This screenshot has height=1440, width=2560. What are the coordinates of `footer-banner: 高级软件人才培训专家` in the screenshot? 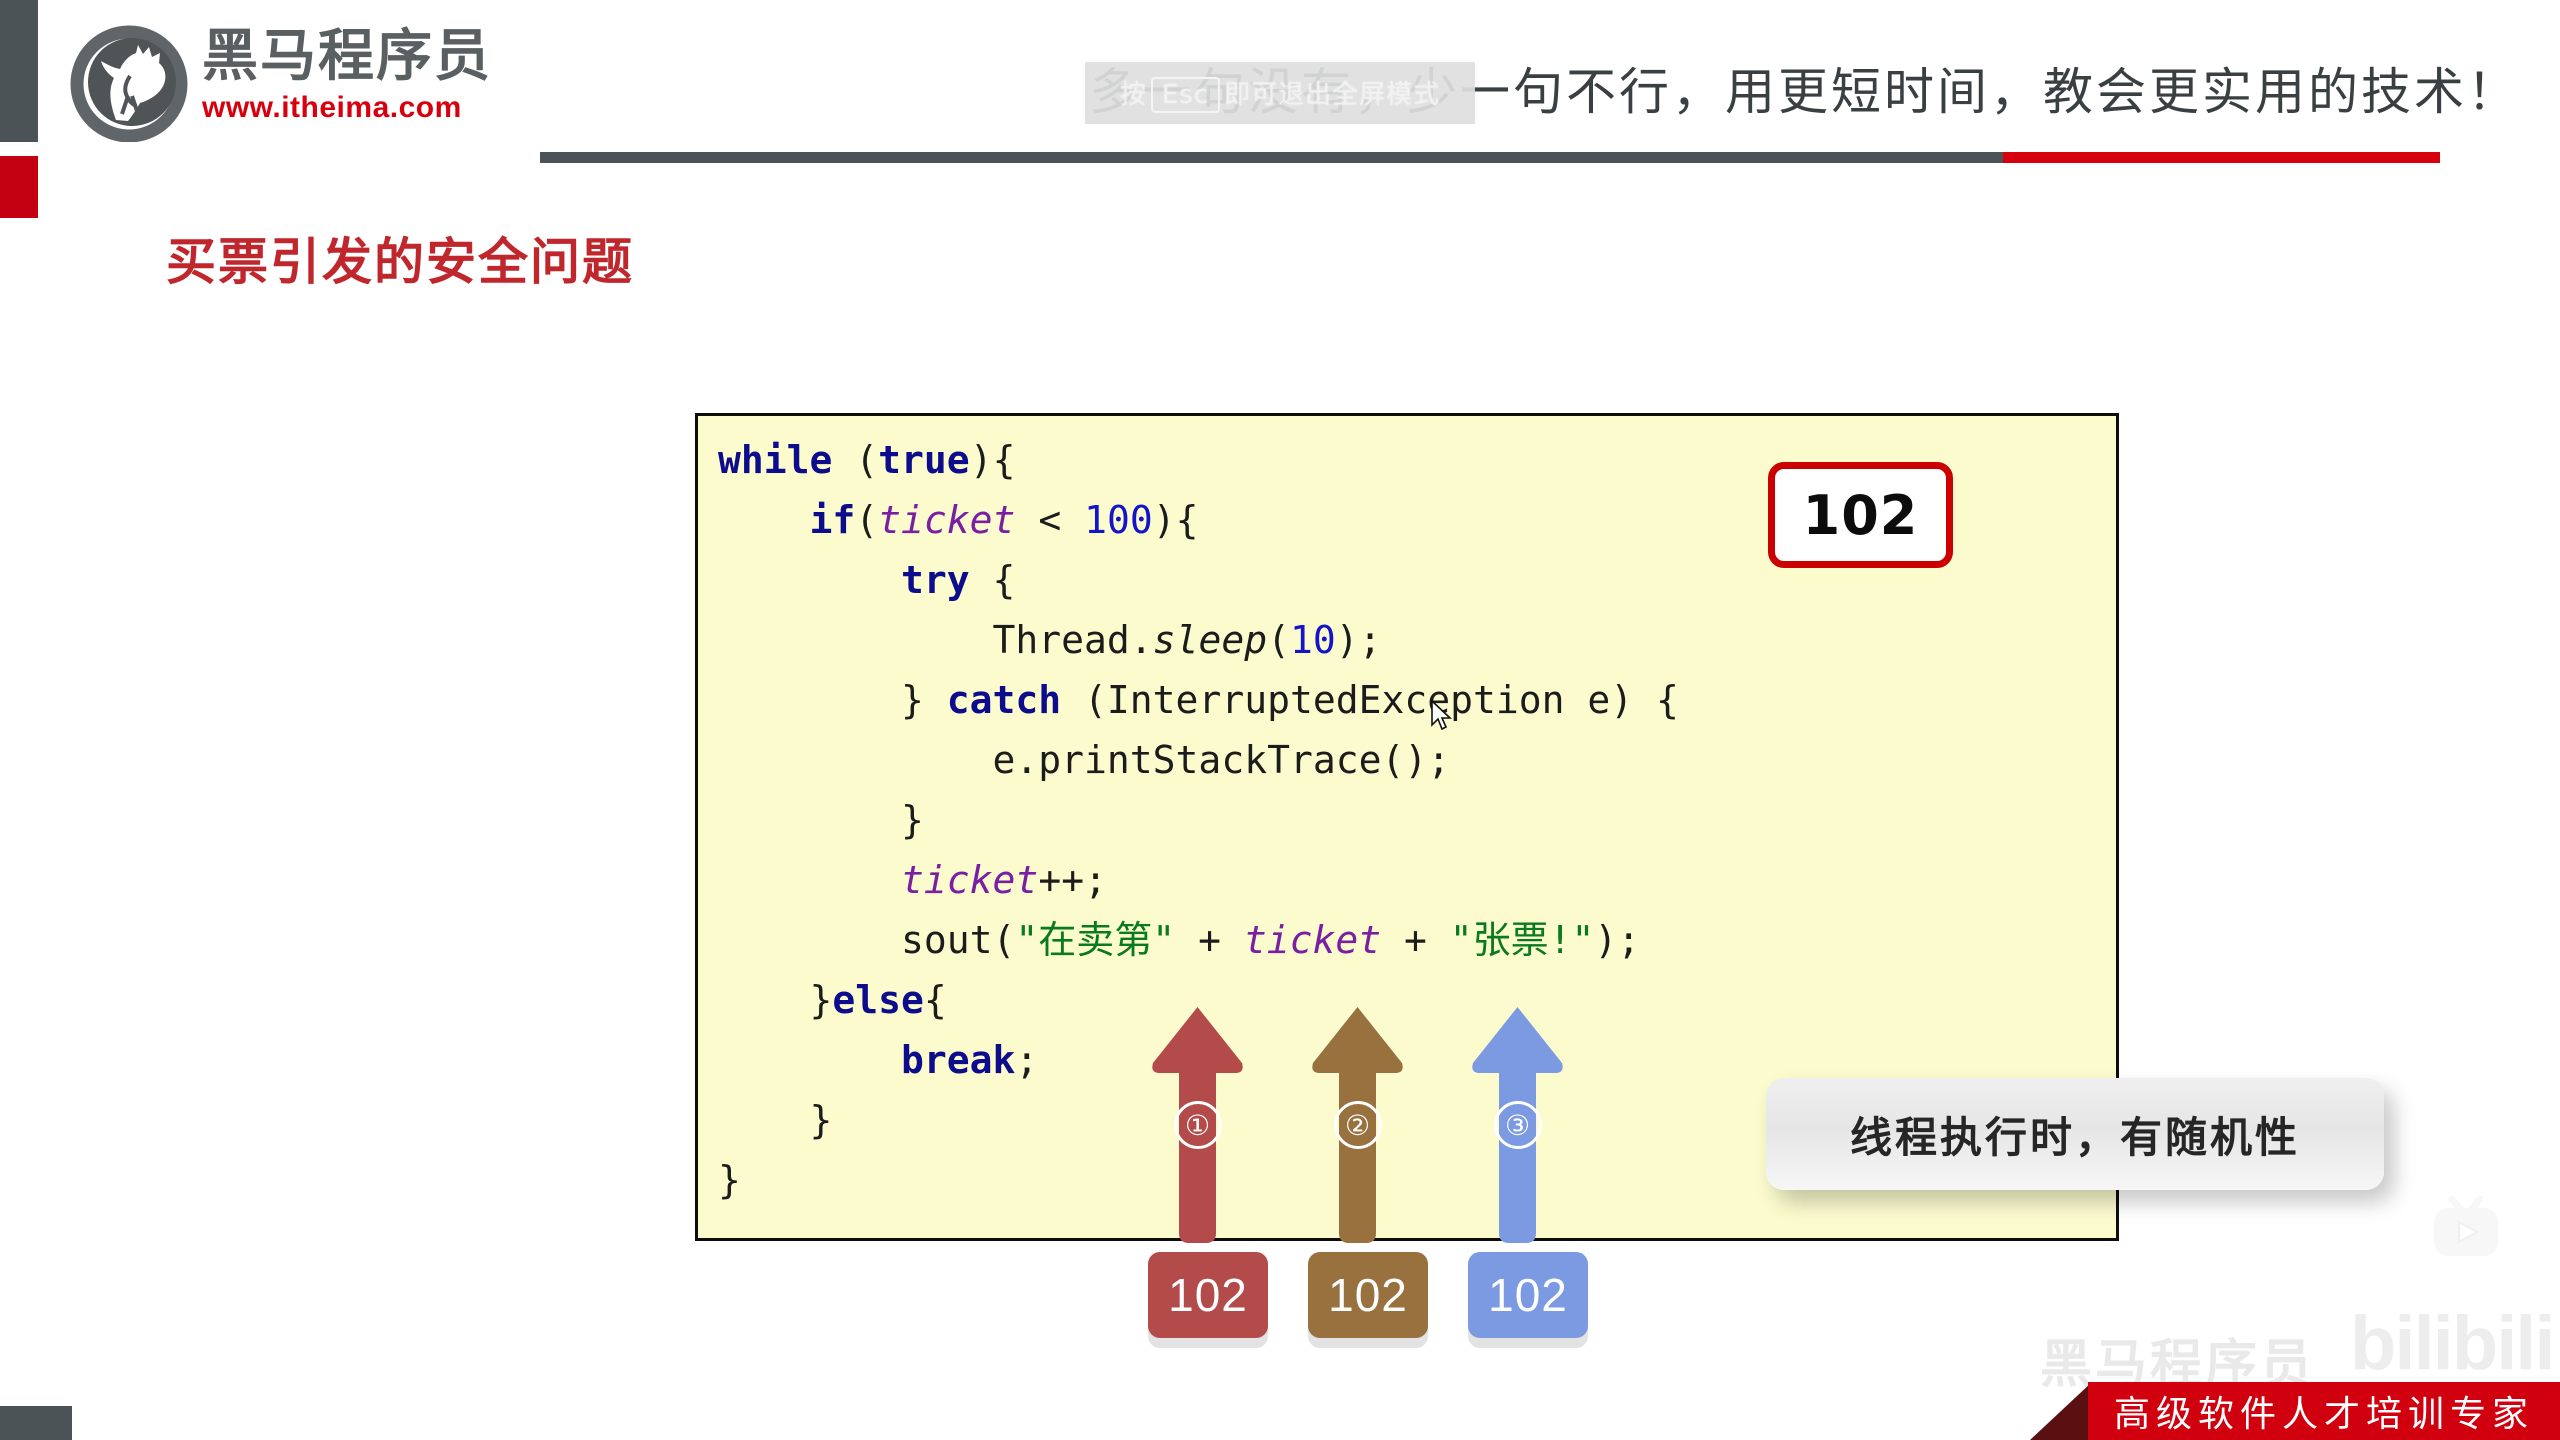 It's located at (2295, 1411).